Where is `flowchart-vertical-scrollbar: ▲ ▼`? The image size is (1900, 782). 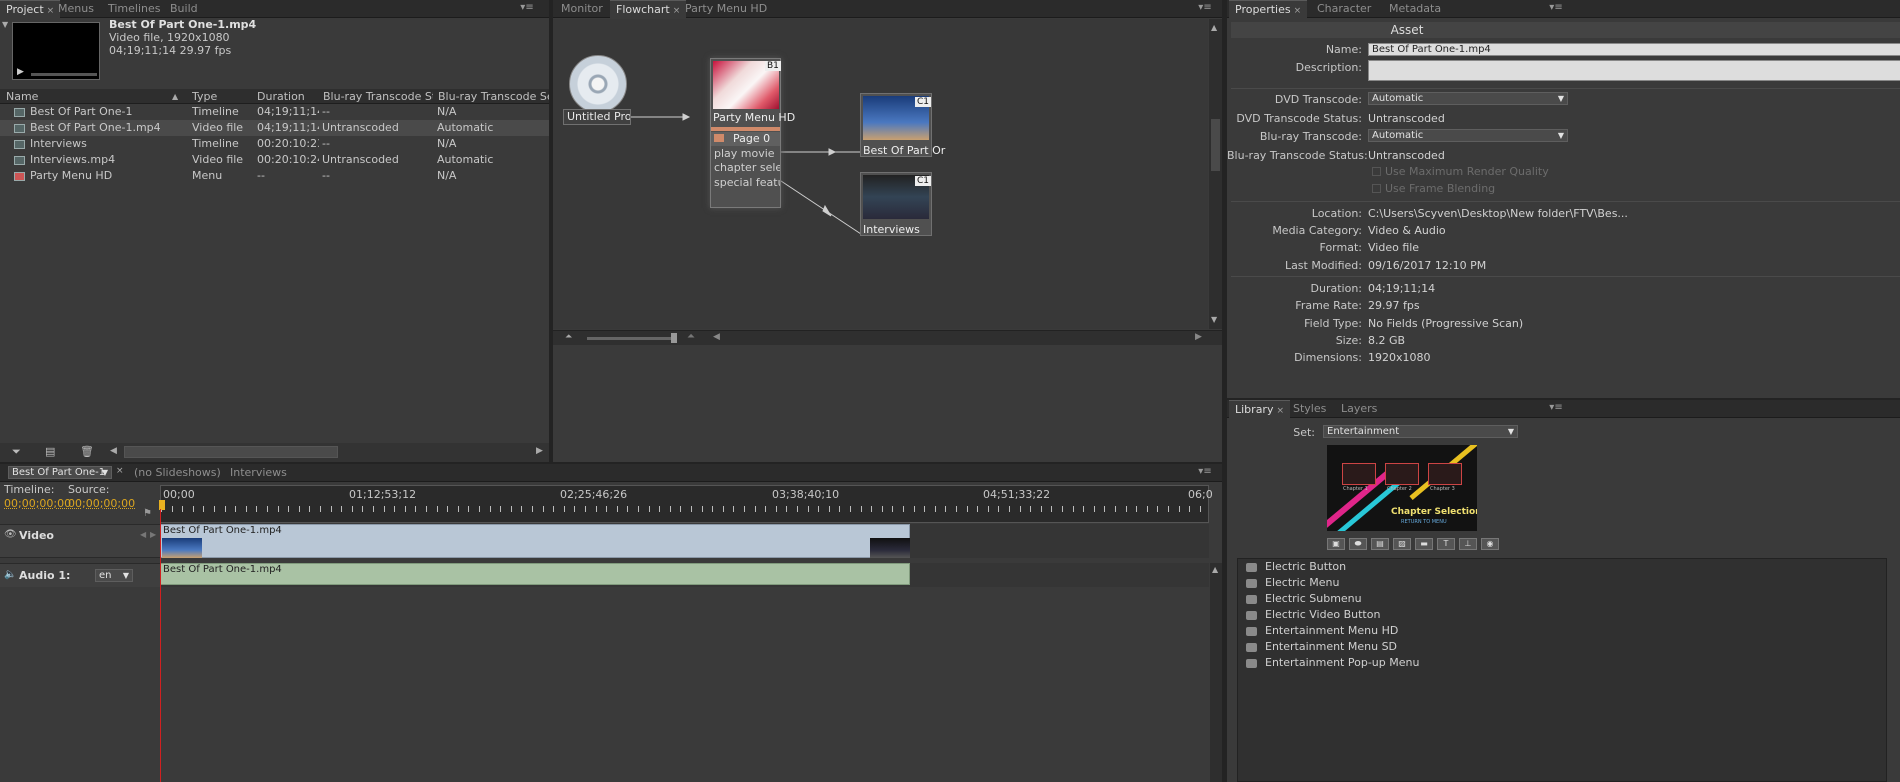
flowchart-vertical-scrollbar: ▲ ▼ is located at coordinates (1215, 174).